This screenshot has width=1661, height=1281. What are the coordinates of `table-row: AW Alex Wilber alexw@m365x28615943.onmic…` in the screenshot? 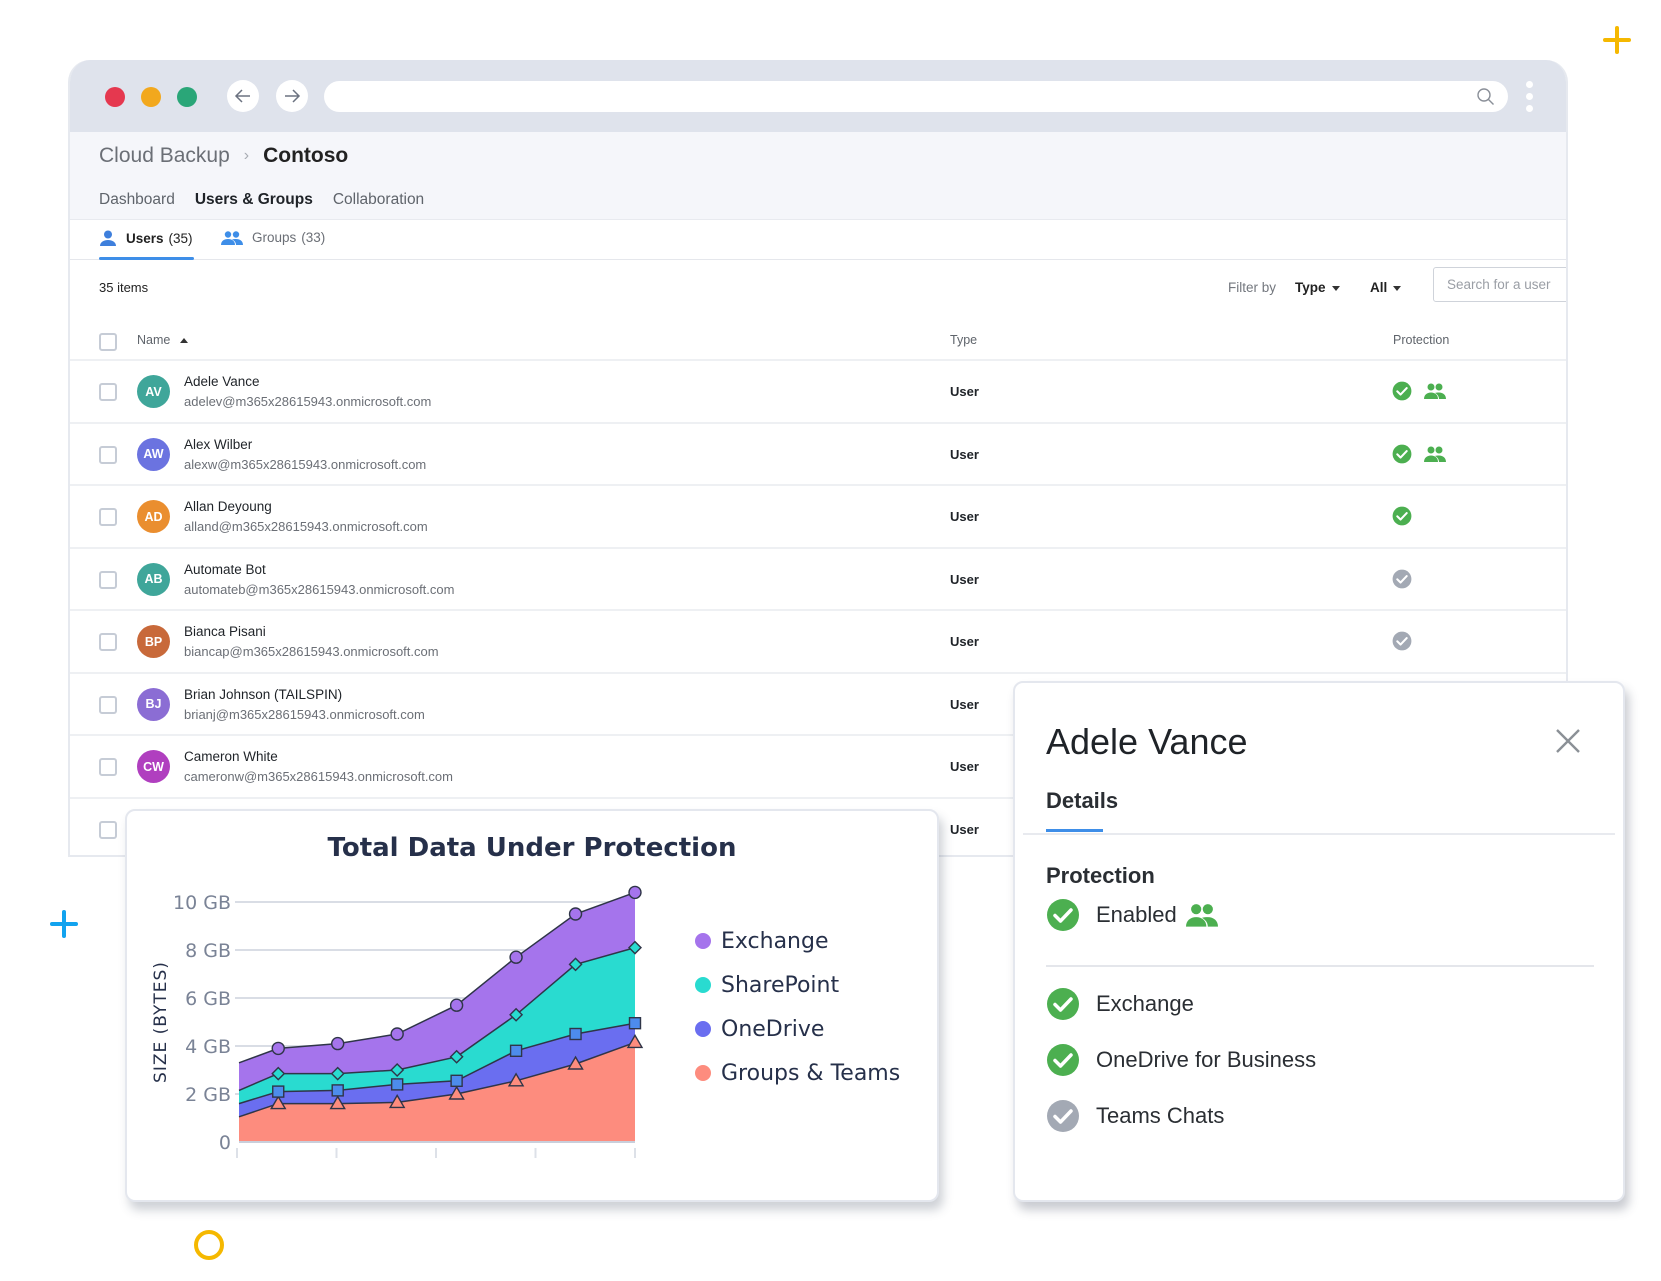 It's located at (818, 455).